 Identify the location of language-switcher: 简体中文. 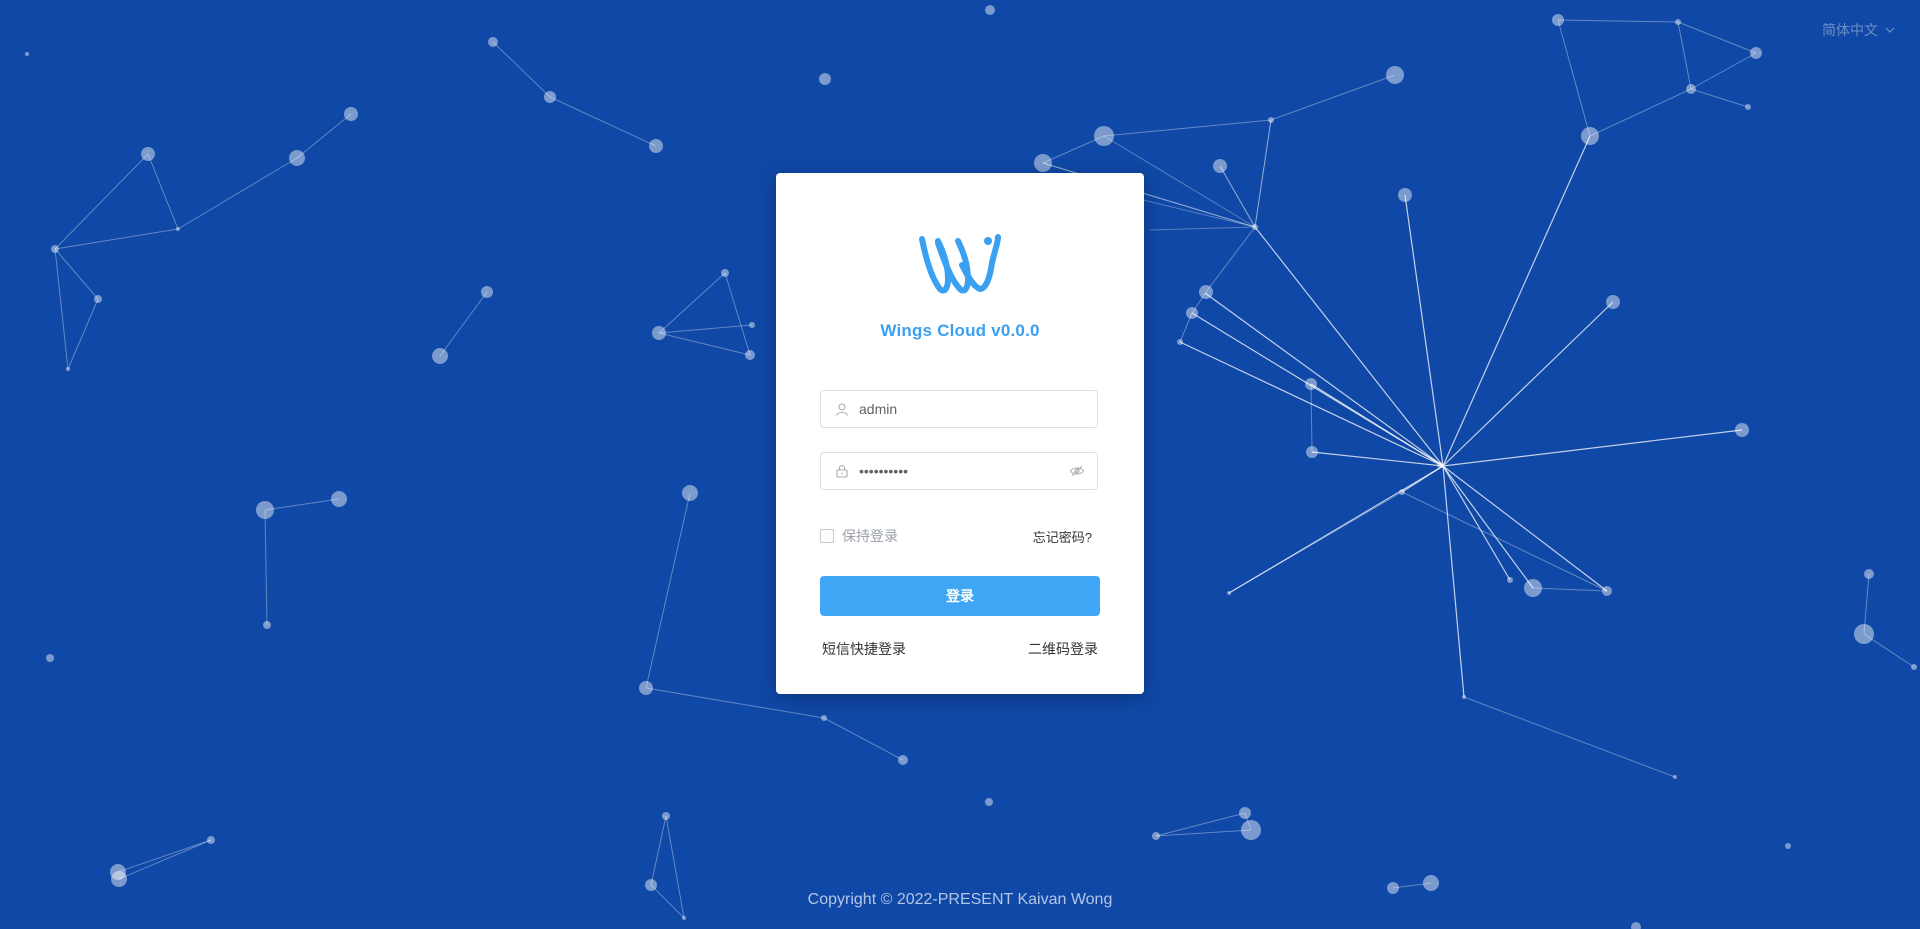
(1859, 30).